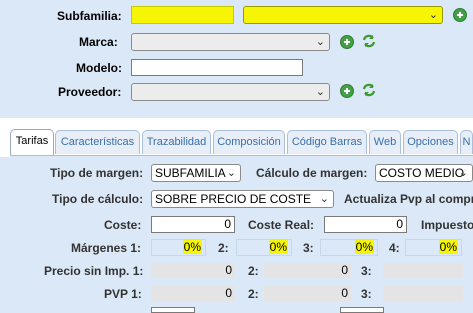 The image size is (473, 313). I want to click on tab-web: Web, so click(385, 142).